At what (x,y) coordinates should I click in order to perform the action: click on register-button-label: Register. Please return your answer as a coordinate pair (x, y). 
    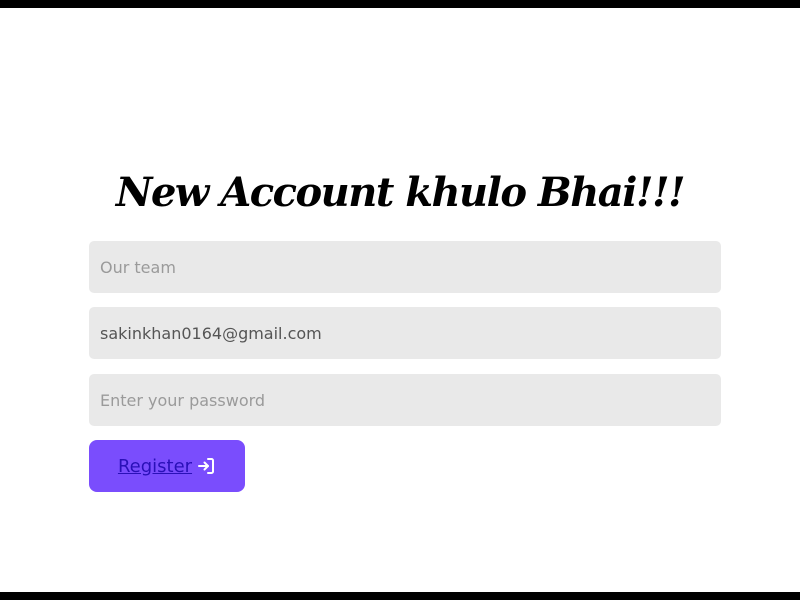
    Looking at the image, I should click on (155, 466).